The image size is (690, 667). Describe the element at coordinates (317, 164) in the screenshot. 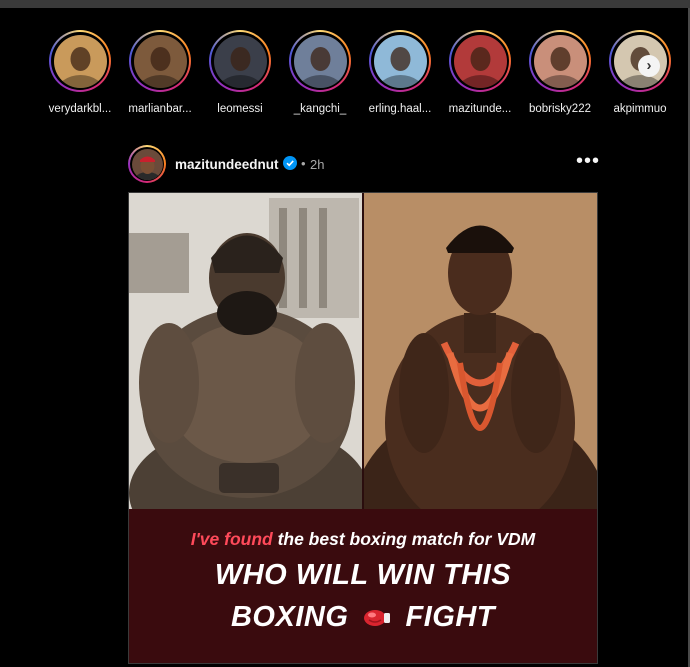

I see `post-time: 2h` at that location.